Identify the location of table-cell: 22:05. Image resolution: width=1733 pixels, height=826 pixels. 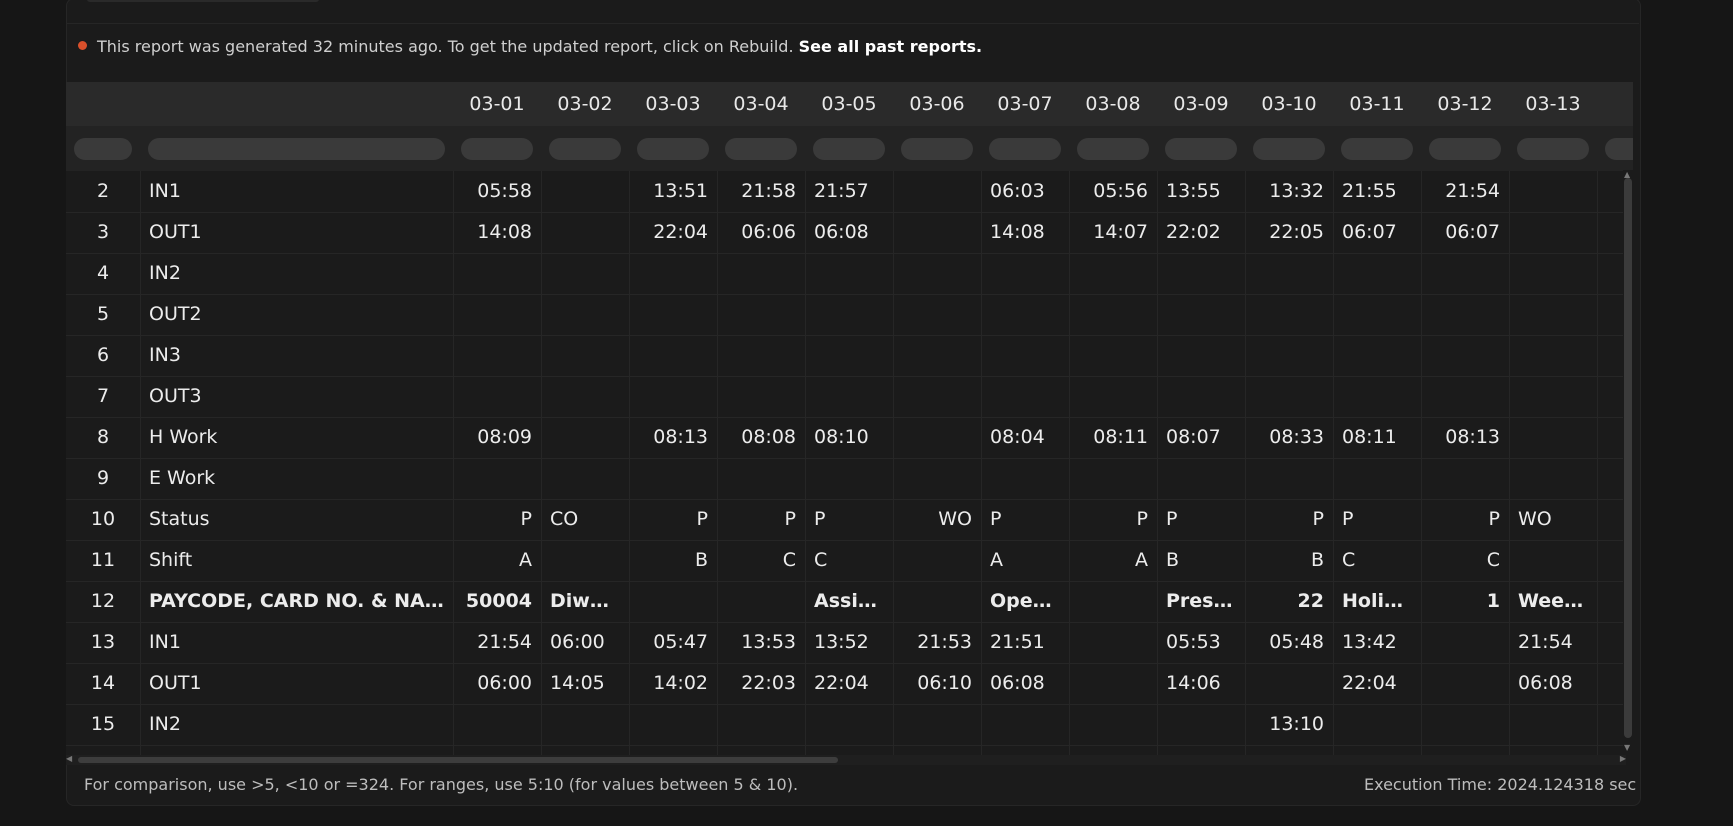
(1289, 232).